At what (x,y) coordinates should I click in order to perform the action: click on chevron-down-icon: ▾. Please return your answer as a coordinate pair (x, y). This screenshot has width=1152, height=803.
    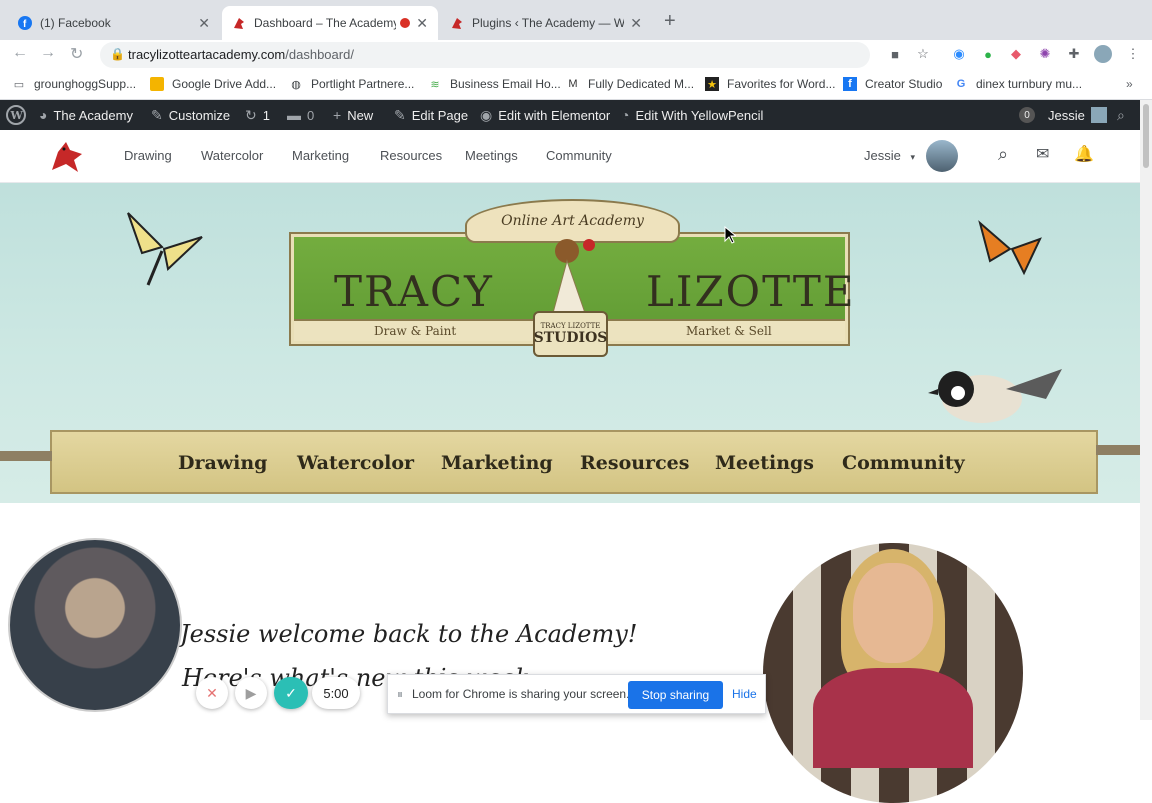
    Looking at the image, I should click on (913, 157).